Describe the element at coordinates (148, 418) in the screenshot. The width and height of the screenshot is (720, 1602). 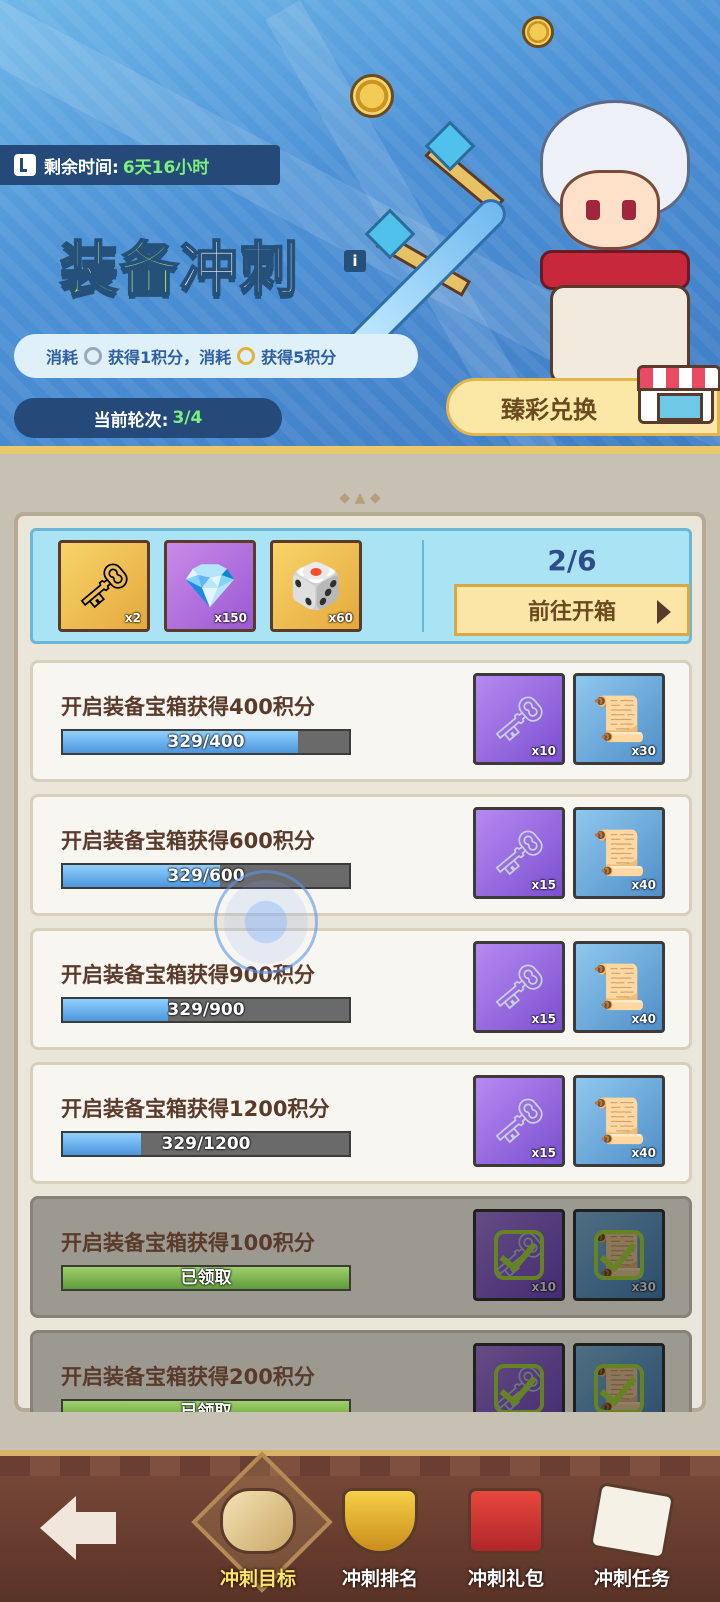
I see `current-round: 当前轮次: 3/4` at that location.